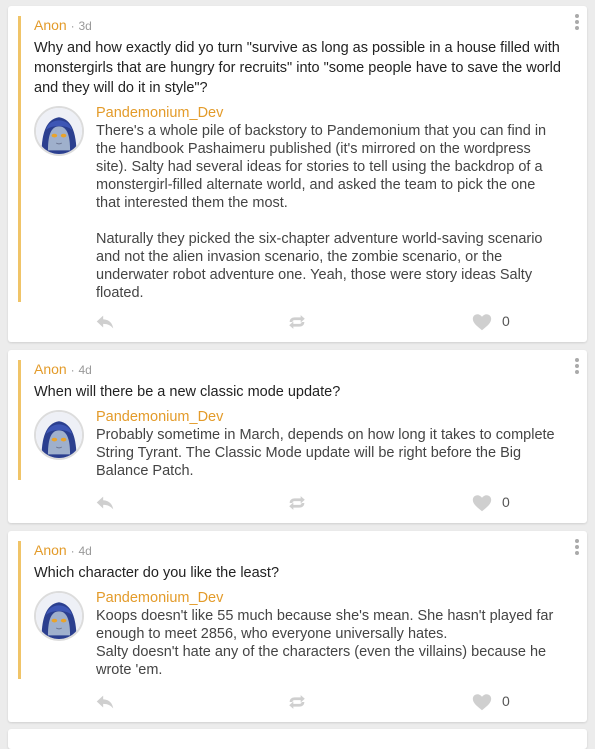  Describe the element at coordinates (157, 573) in the screenshot. I see `question-text: Which character do you like the least?` at that location.